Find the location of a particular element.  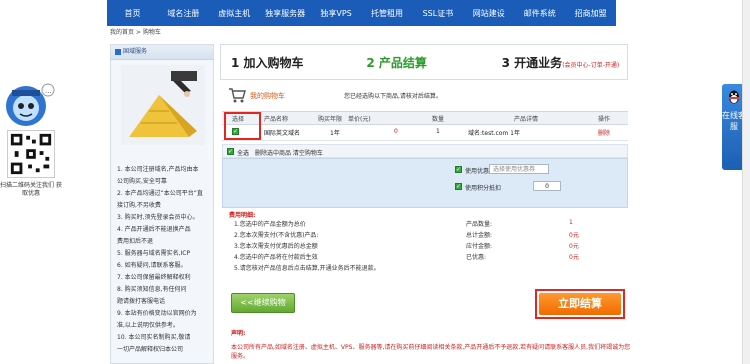

cost-line: 4.您选中的产品将在付款后生效 已优惠: 0元 is located at coordinates (431, 257).